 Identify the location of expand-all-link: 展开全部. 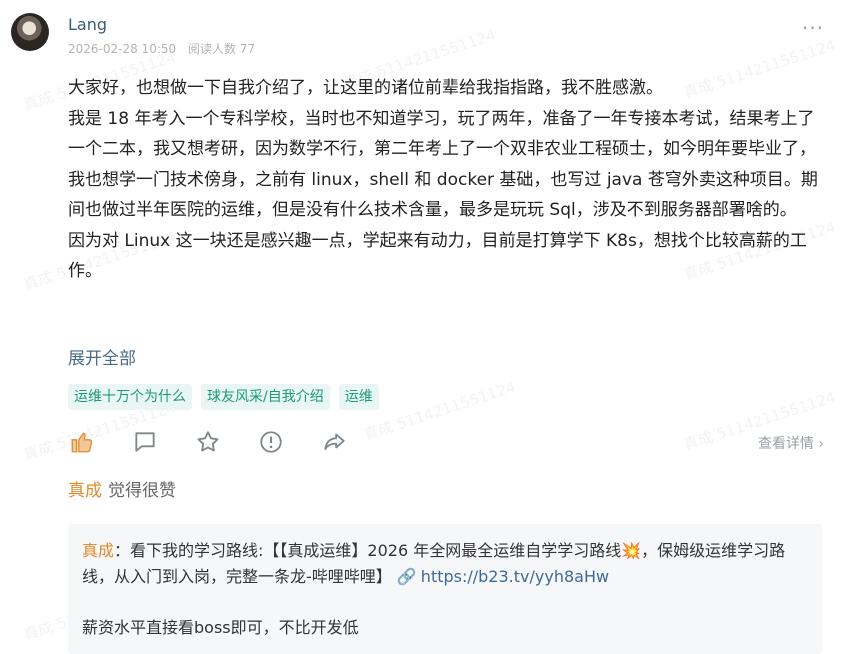
(102, 356).